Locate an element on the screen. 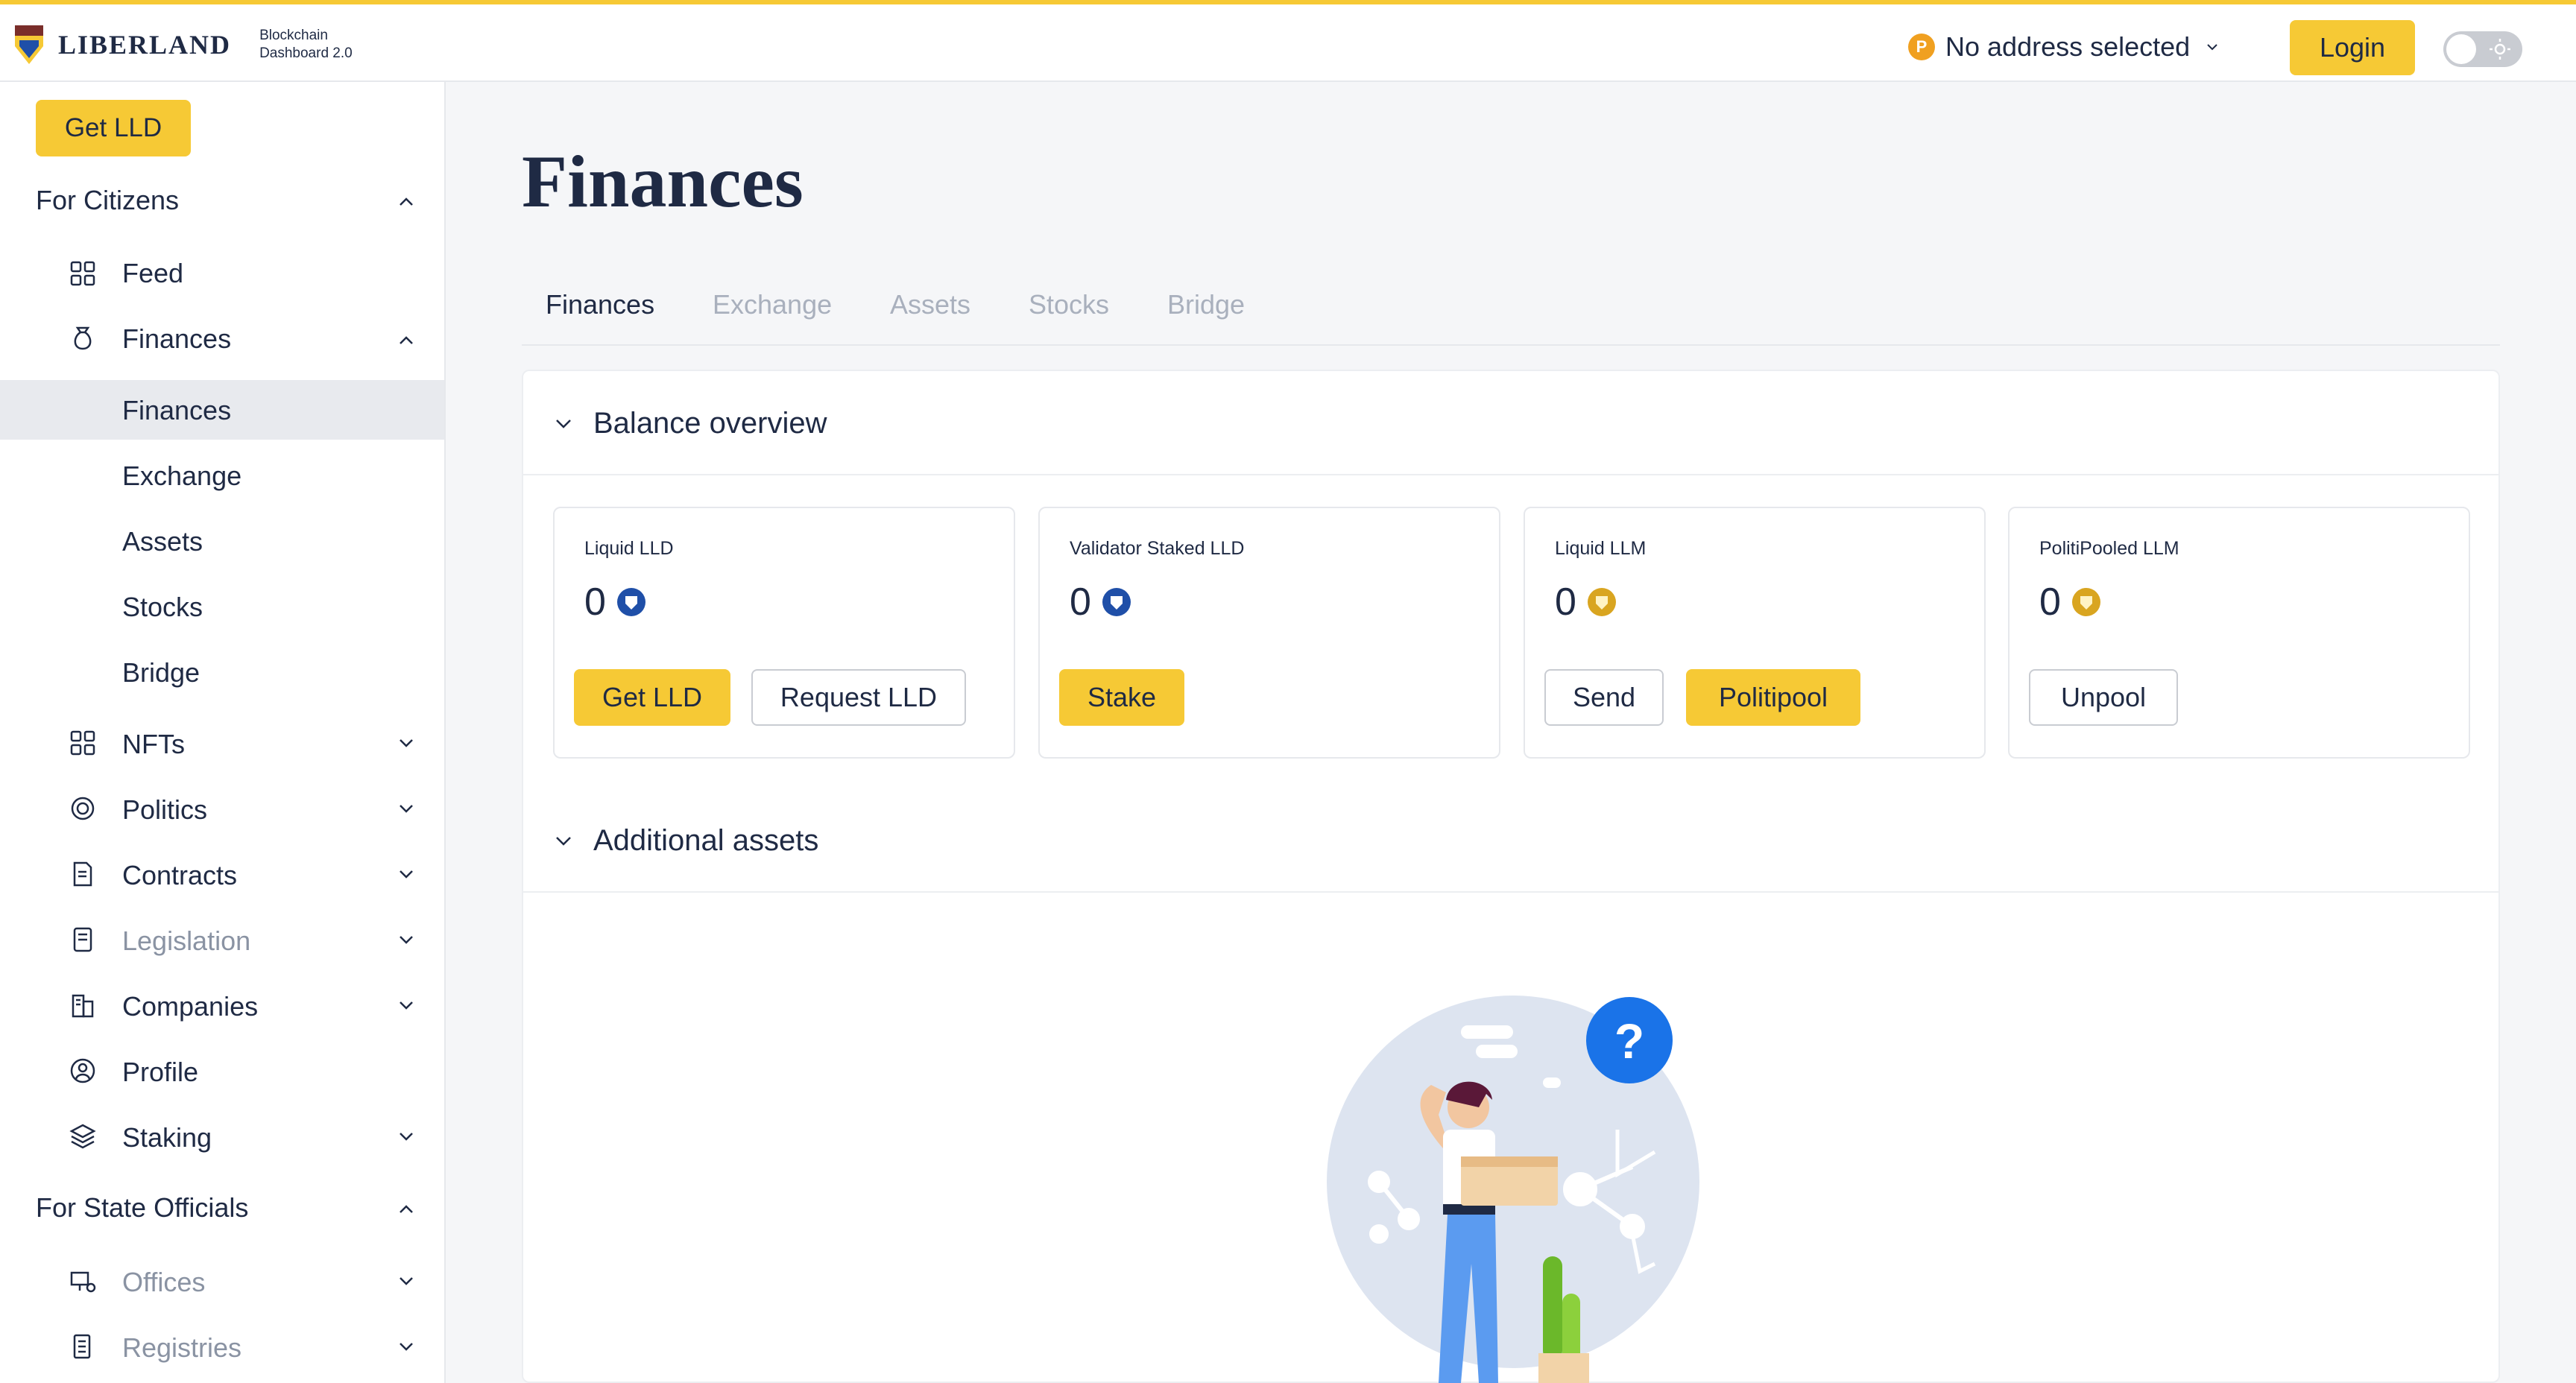  sidebar-item-staking: Staking is located at coordinates (167, 1137).